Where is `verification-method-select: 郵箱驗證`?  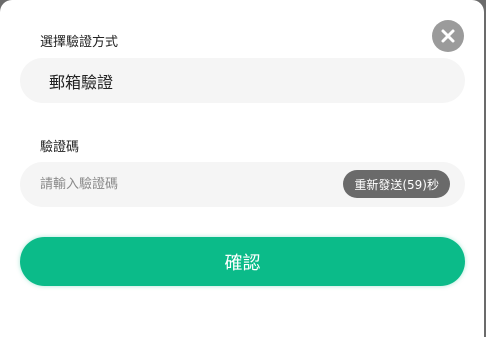
verification-method-select: 郵箱驗證 is located at coordinates (242, 80).